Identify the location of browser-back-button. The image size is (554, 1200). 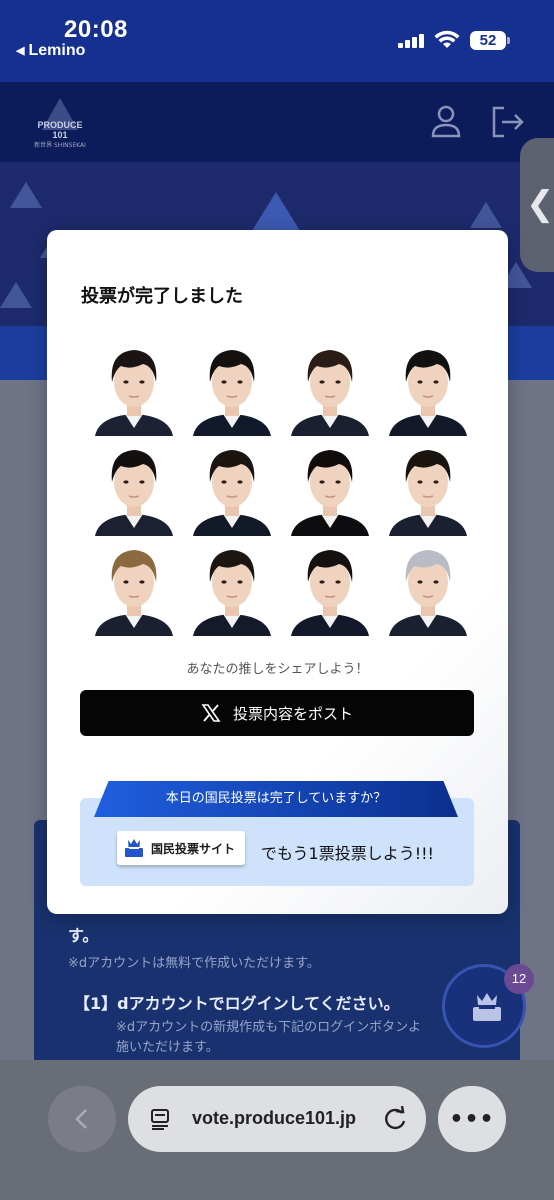
(82, 1119).